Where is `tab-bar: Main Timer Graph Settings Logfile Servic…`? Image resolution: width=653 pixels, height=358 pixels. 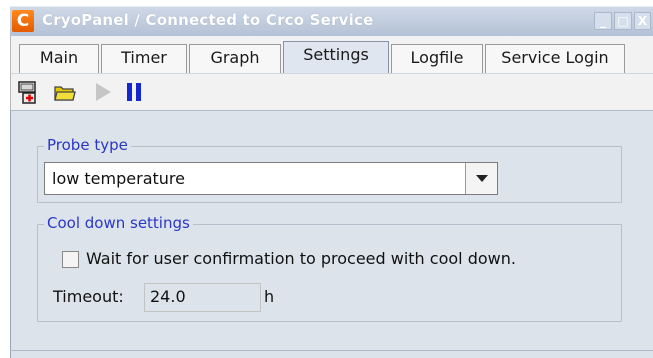 tab-bar: Main Timer Graph Settings Logfile Servic… is located at coordinates (331, 55).